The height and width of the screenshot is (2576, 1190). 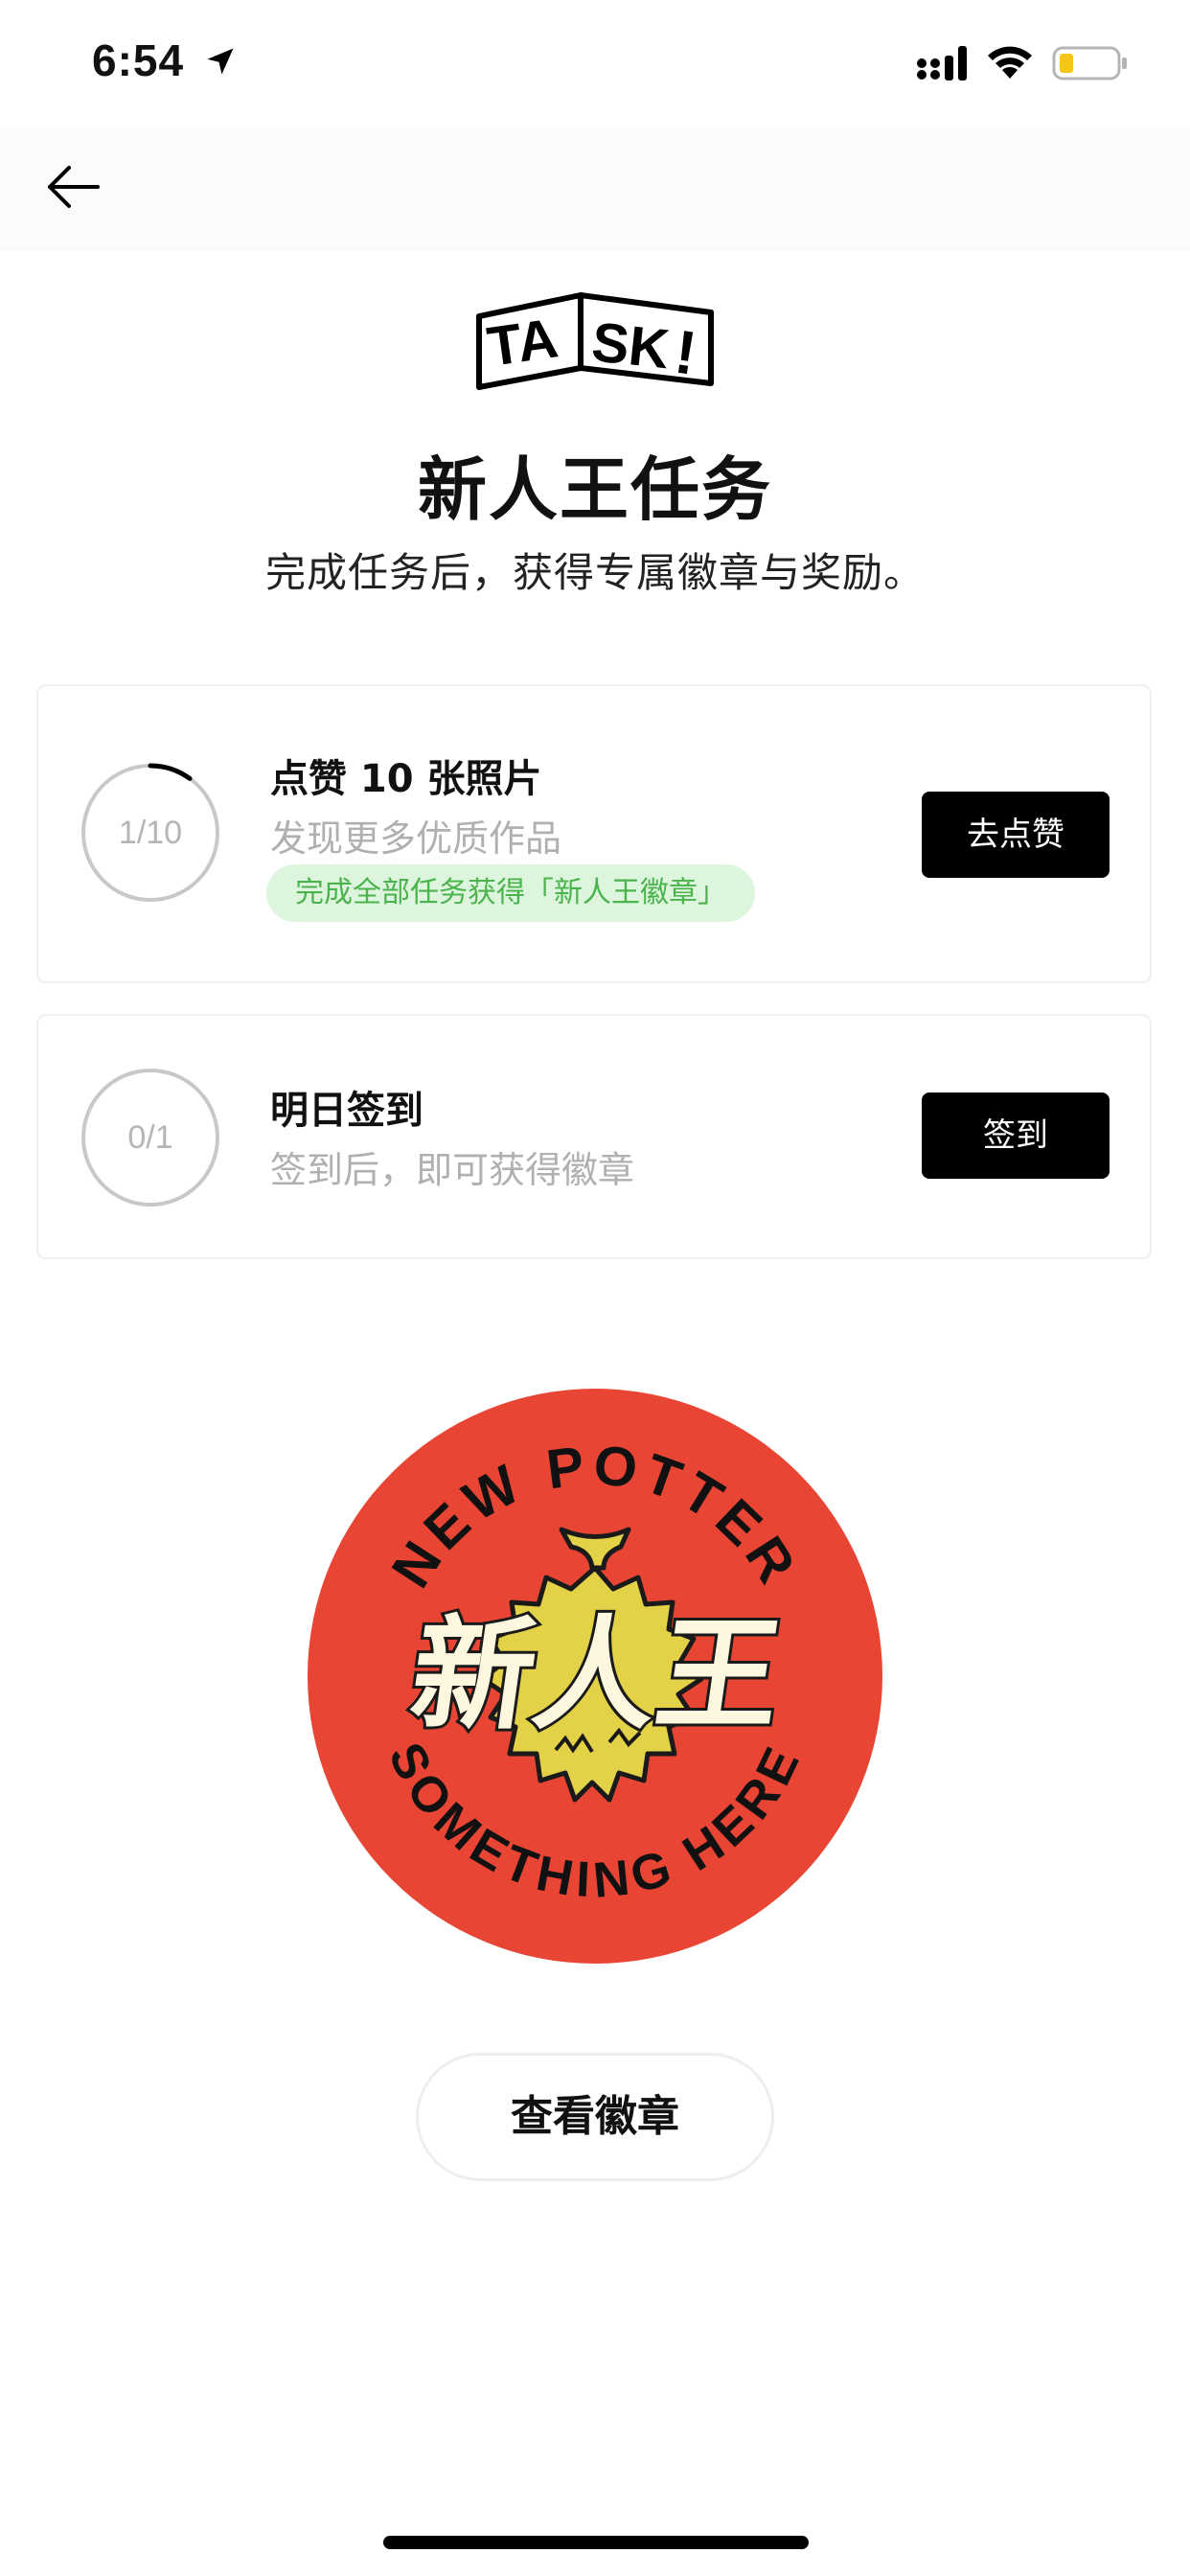 I want to click on task-title: 明日签到, so click(x=347, y=1111).